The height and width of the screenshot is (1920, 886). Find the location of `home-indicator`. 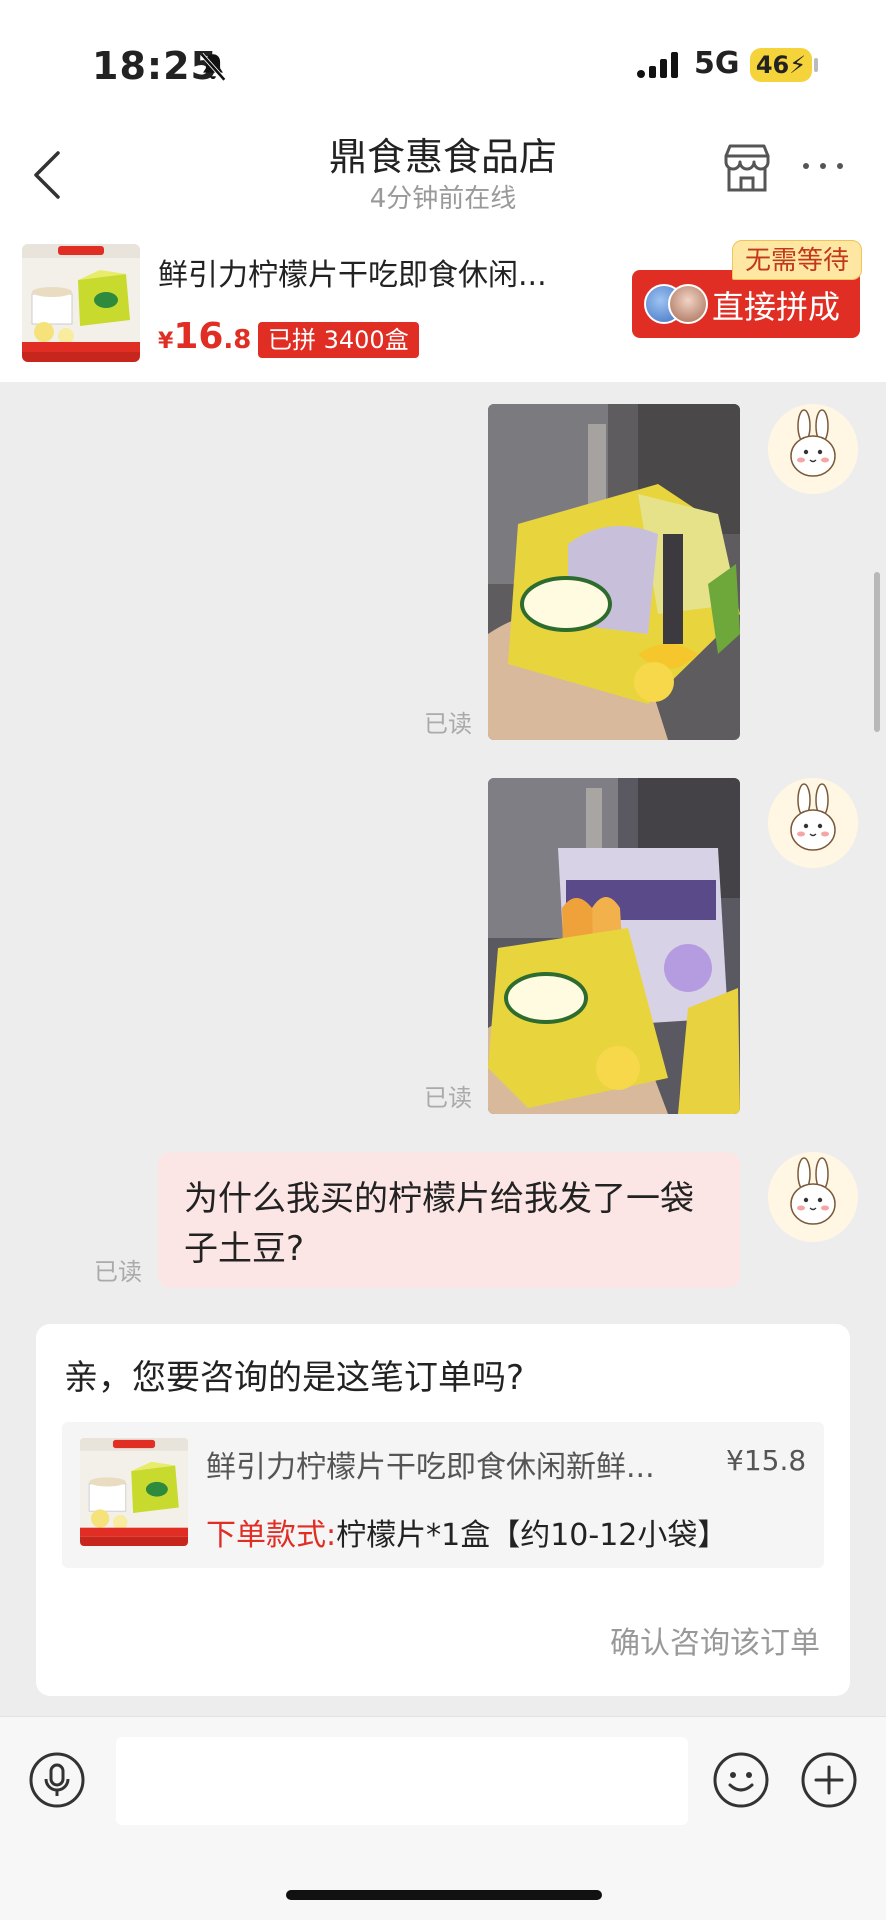

home-indicator is located at coordinates (444, 1895).